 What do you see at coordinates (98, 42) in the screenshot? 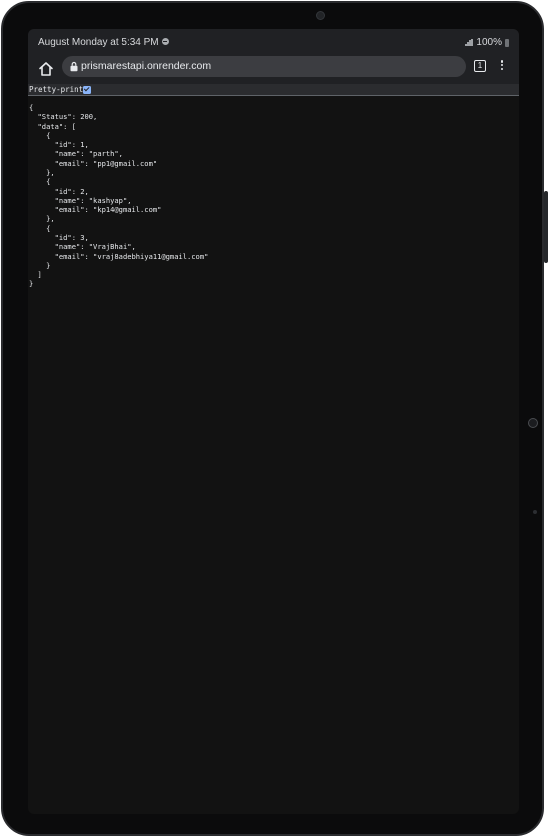
I see `status-time: August Monday at 5:34 PM` at bounding box center [98, 42].